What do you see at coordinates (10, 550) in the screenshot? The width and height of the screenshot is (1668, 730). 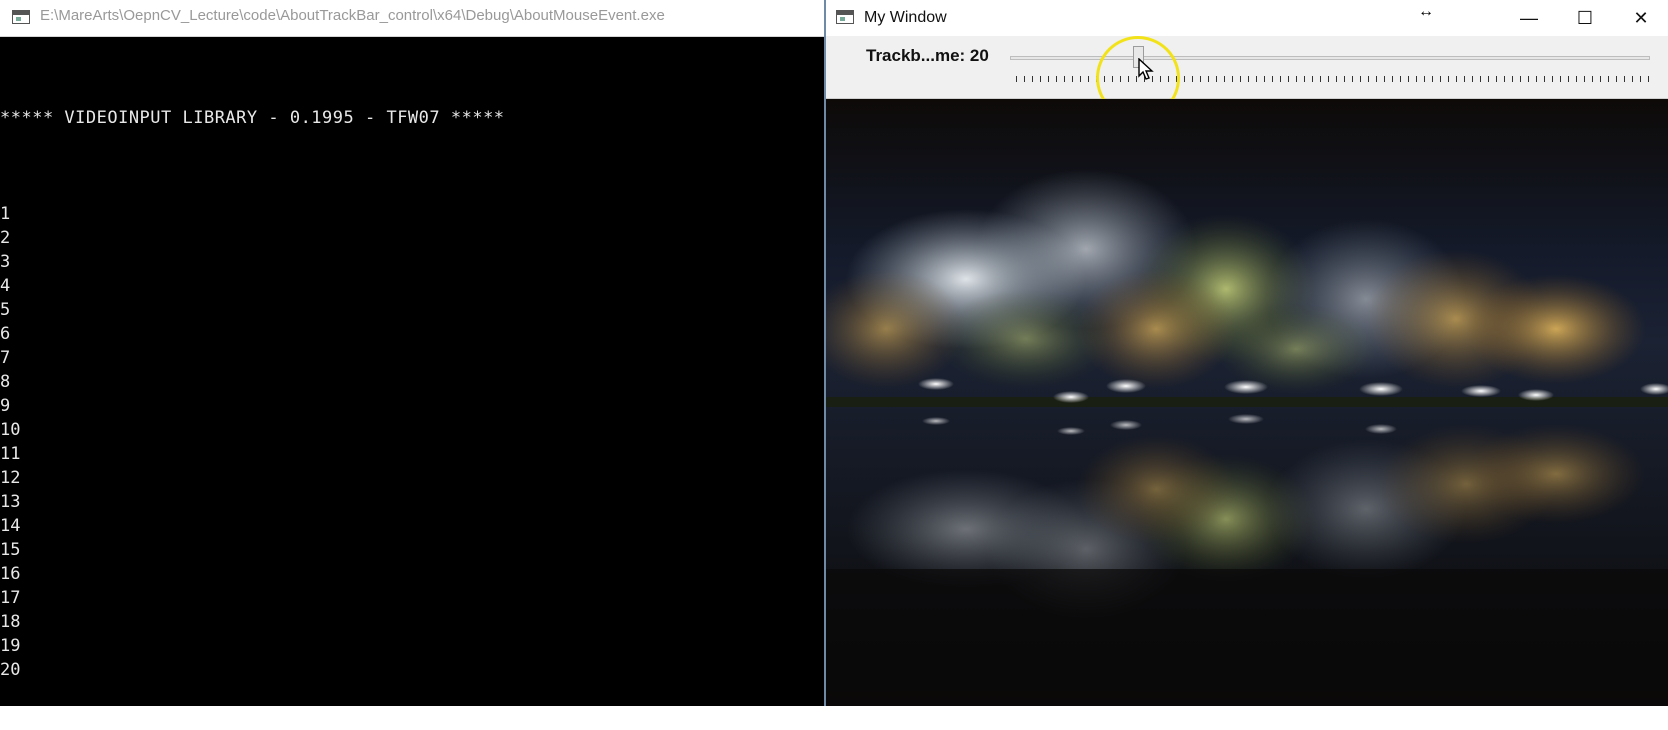 I see `console-line: 15` at bounding box center [10, 550].